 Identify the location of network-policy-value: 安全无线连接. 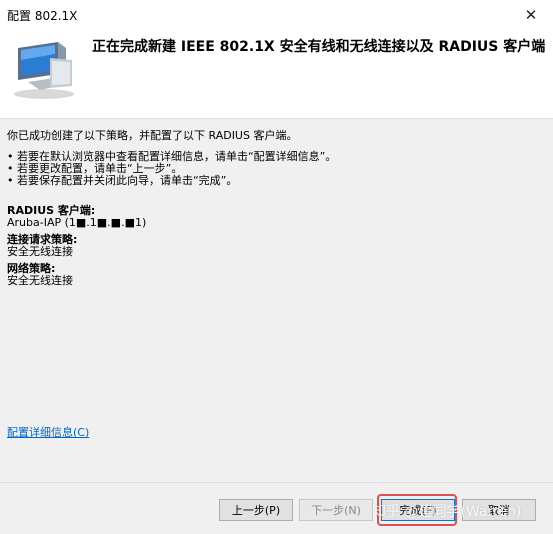
(40, 280).